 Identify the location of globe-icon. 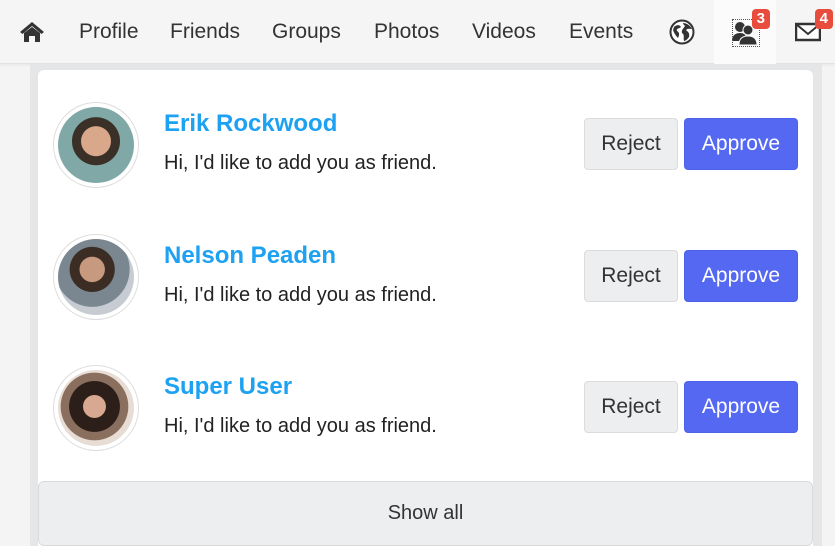
(682, 32).